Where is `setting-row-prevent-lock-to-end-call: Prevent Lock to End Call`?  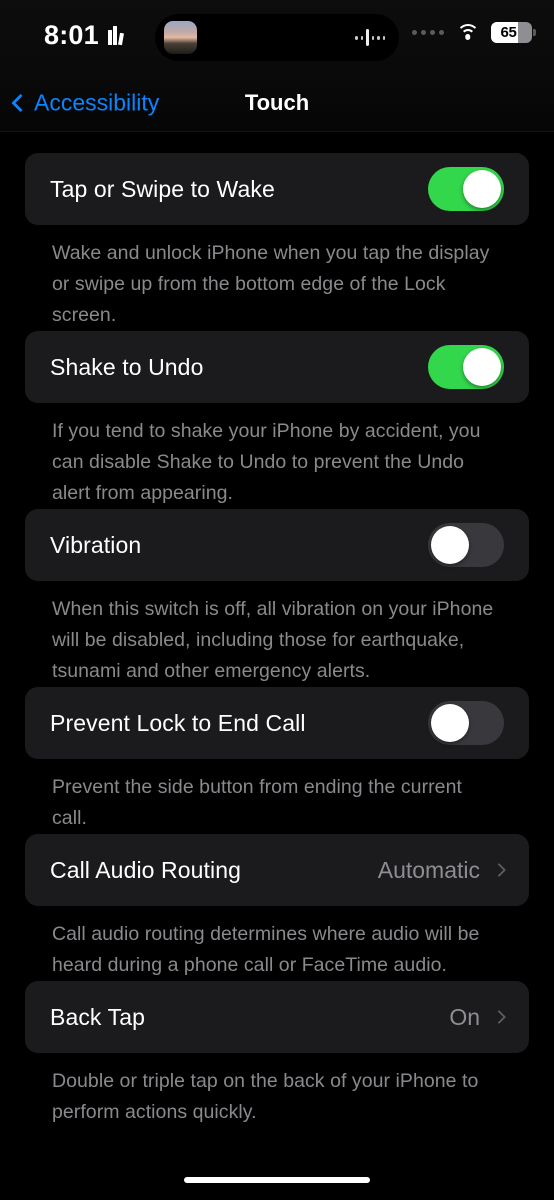
setting-row-prevent-lock-to-end-call: Prevent Lock to End Call is located at coordinates (277, 723).